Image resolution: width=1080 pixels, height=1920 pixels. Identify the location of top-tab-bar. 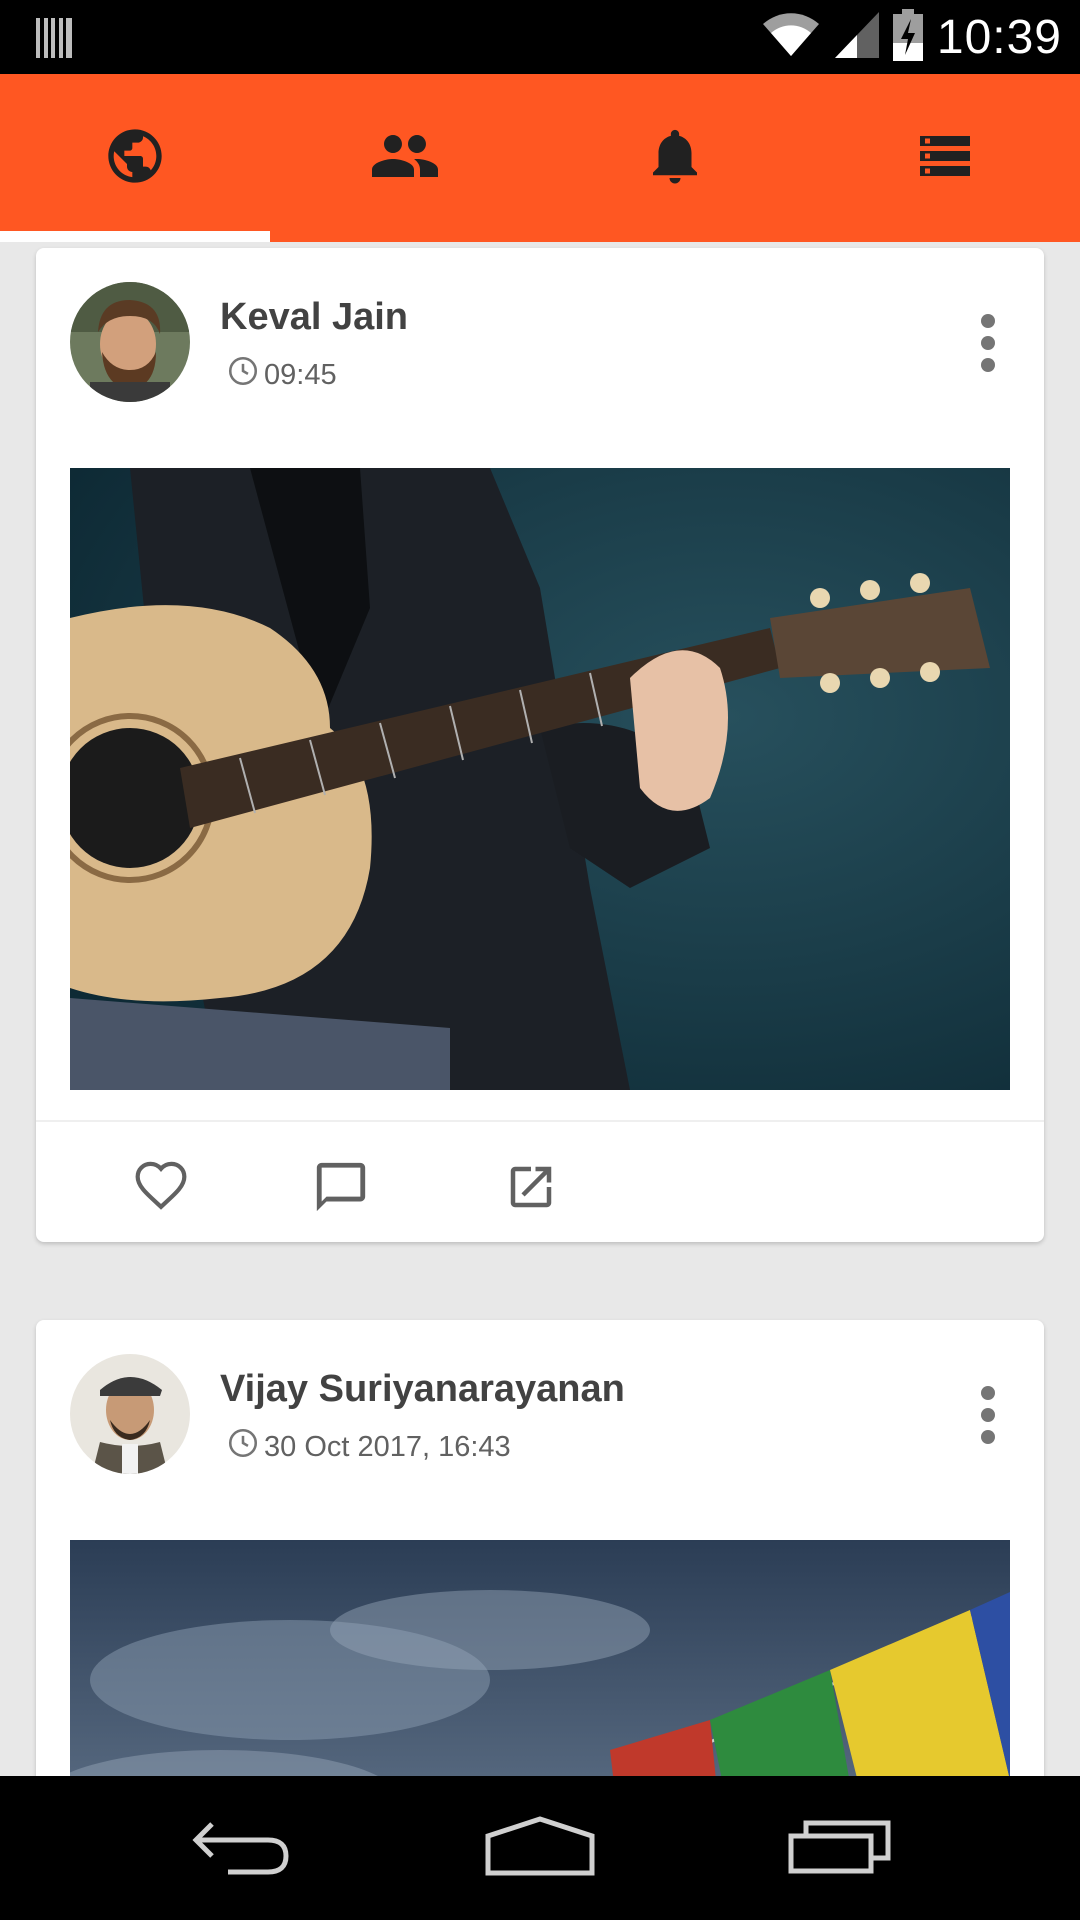
(540, 158).